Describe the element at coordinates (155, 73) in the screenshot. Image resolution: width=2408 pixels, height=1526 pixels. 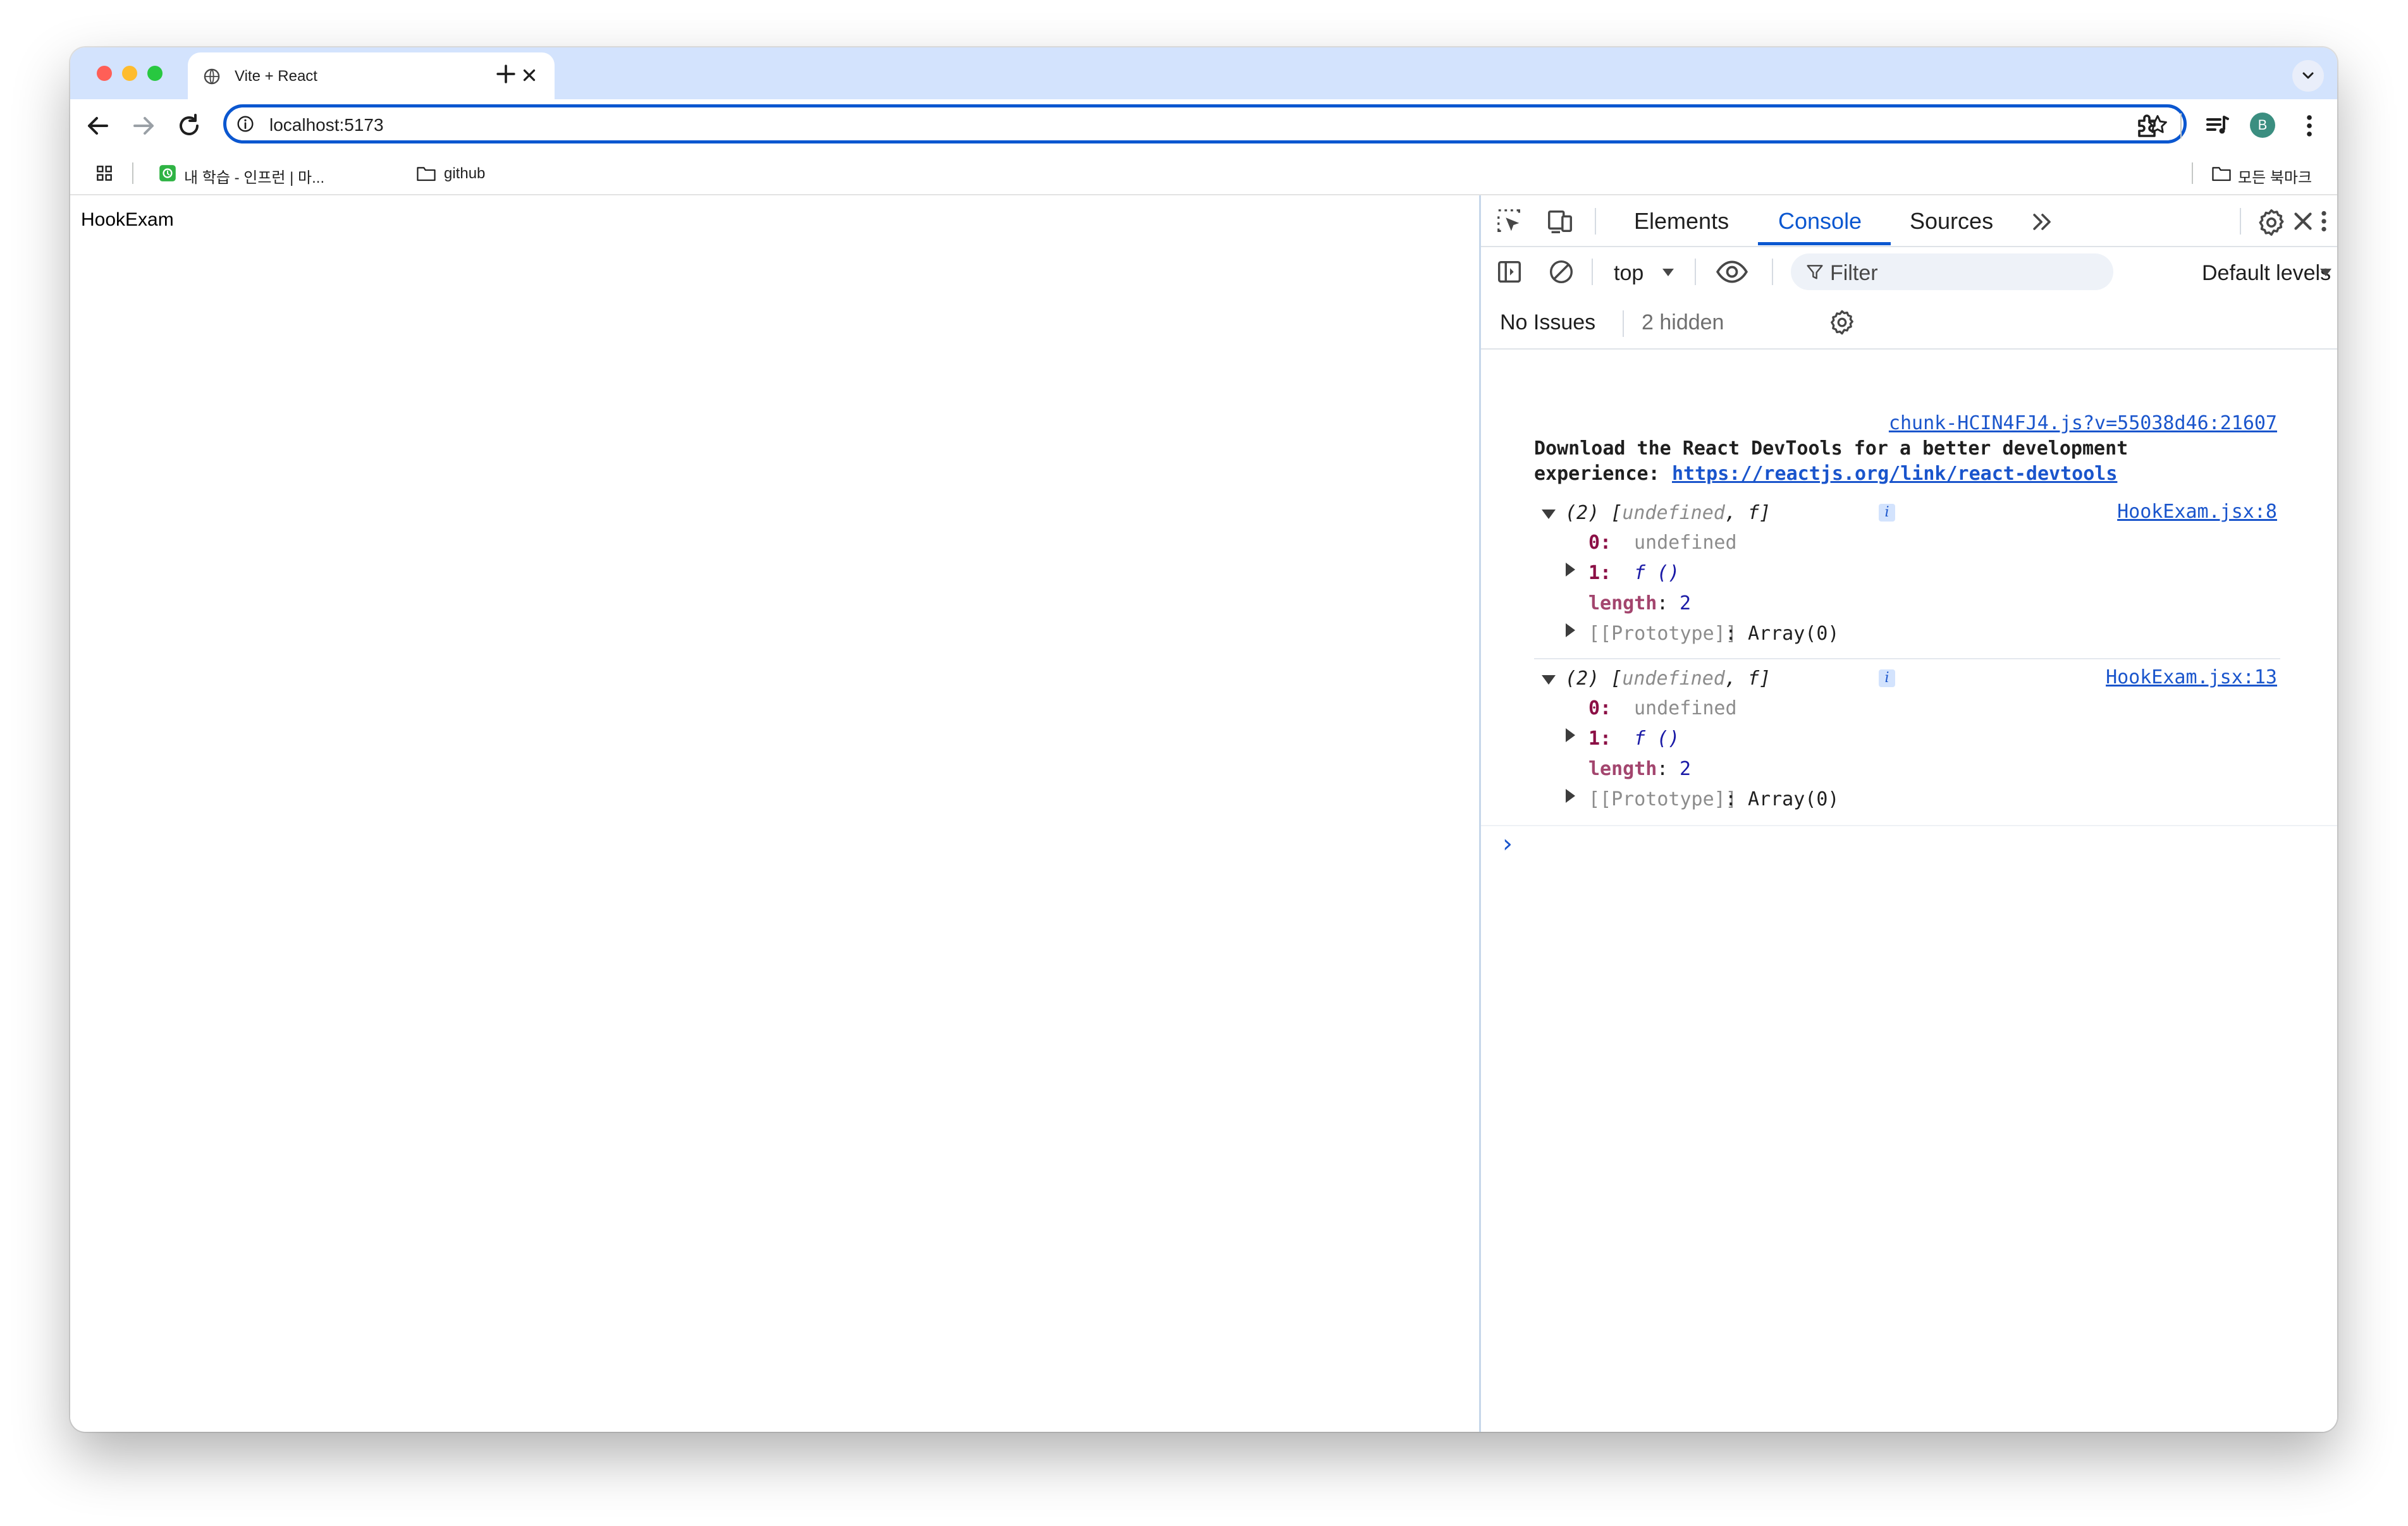
I see `maximize-window-button` at that location.